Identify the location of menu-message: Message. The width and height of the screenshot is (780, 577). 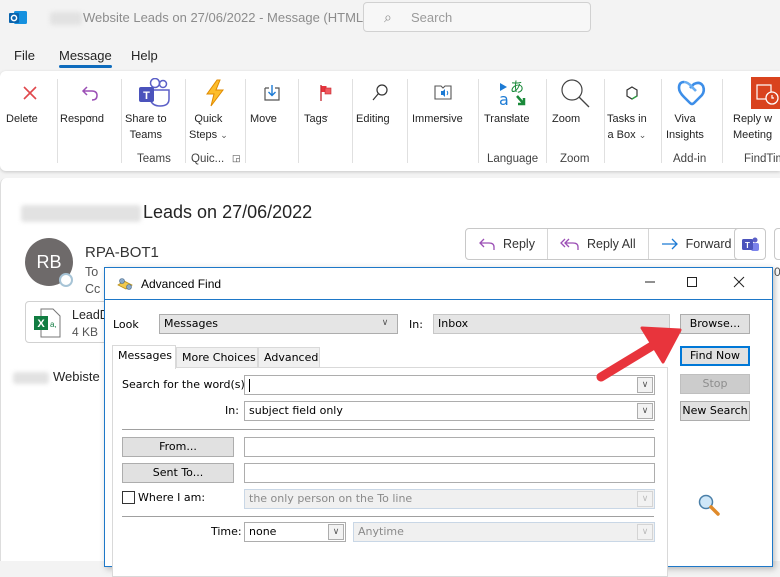
(85, 58).